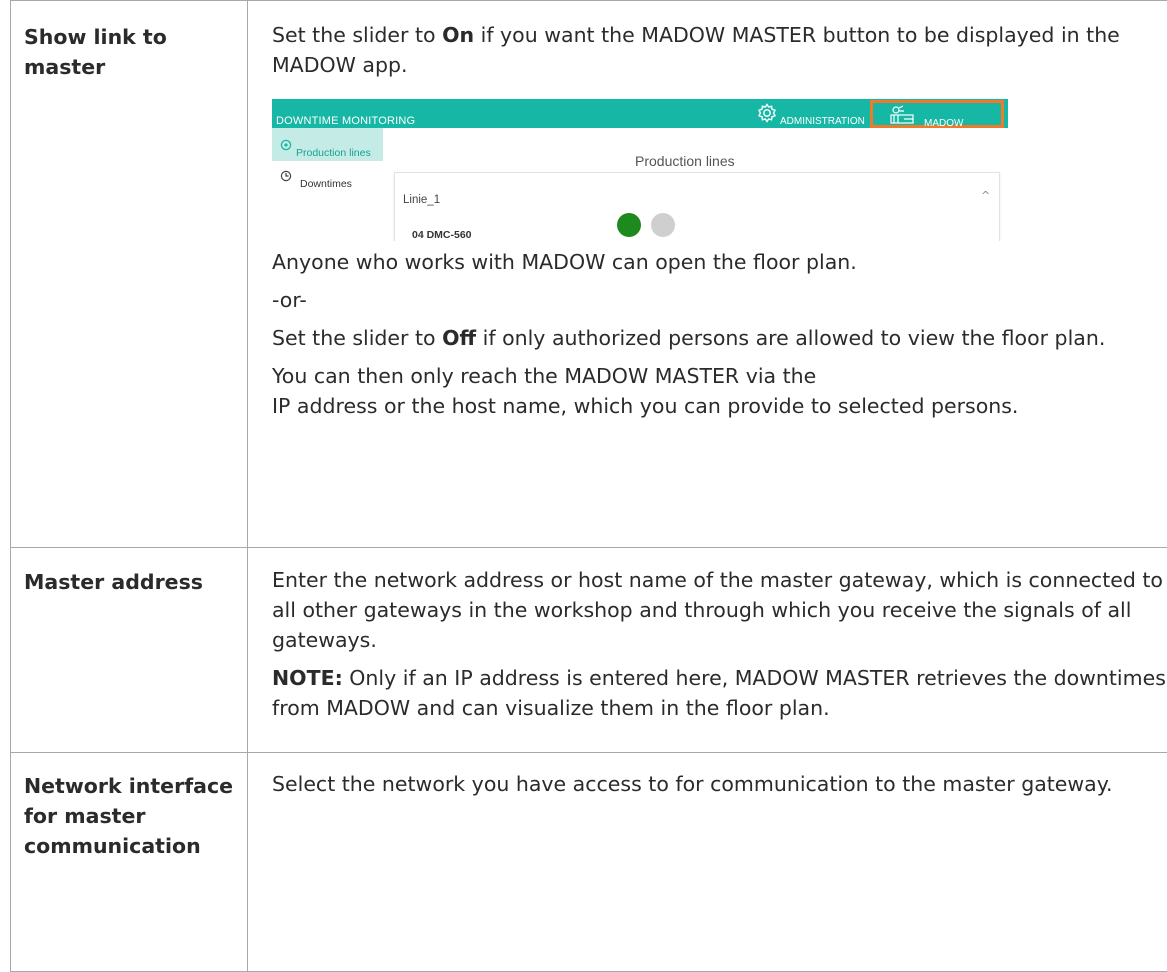 Image resolution: width=1167 pixels, height=972 pixels. I want to click on floor-plan-icon, so click(902, 115).